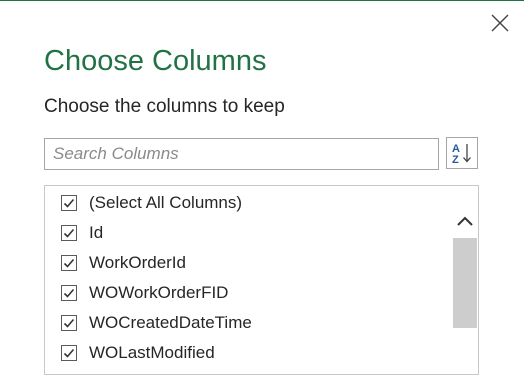 Image resolution: width=524 pixels, height=375 pixels. What do you see at coordinates (96, 232) in the screenshot?
I see `list-item-label: Id` at bounding box center [96, 232].